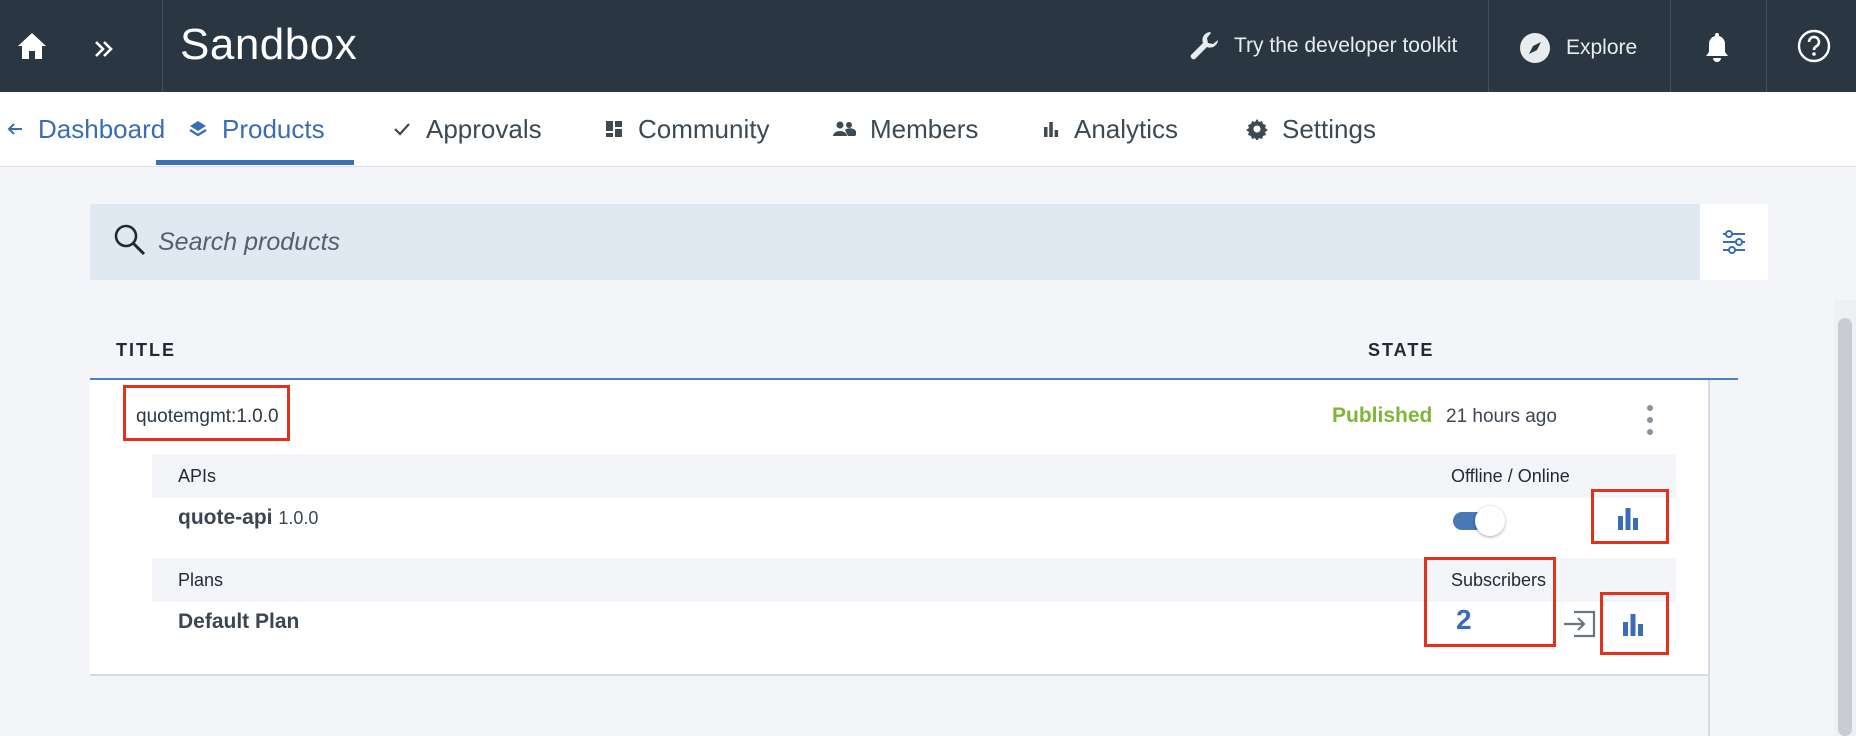  I want to click on api-version: 1.0.0, so click(298, 518).